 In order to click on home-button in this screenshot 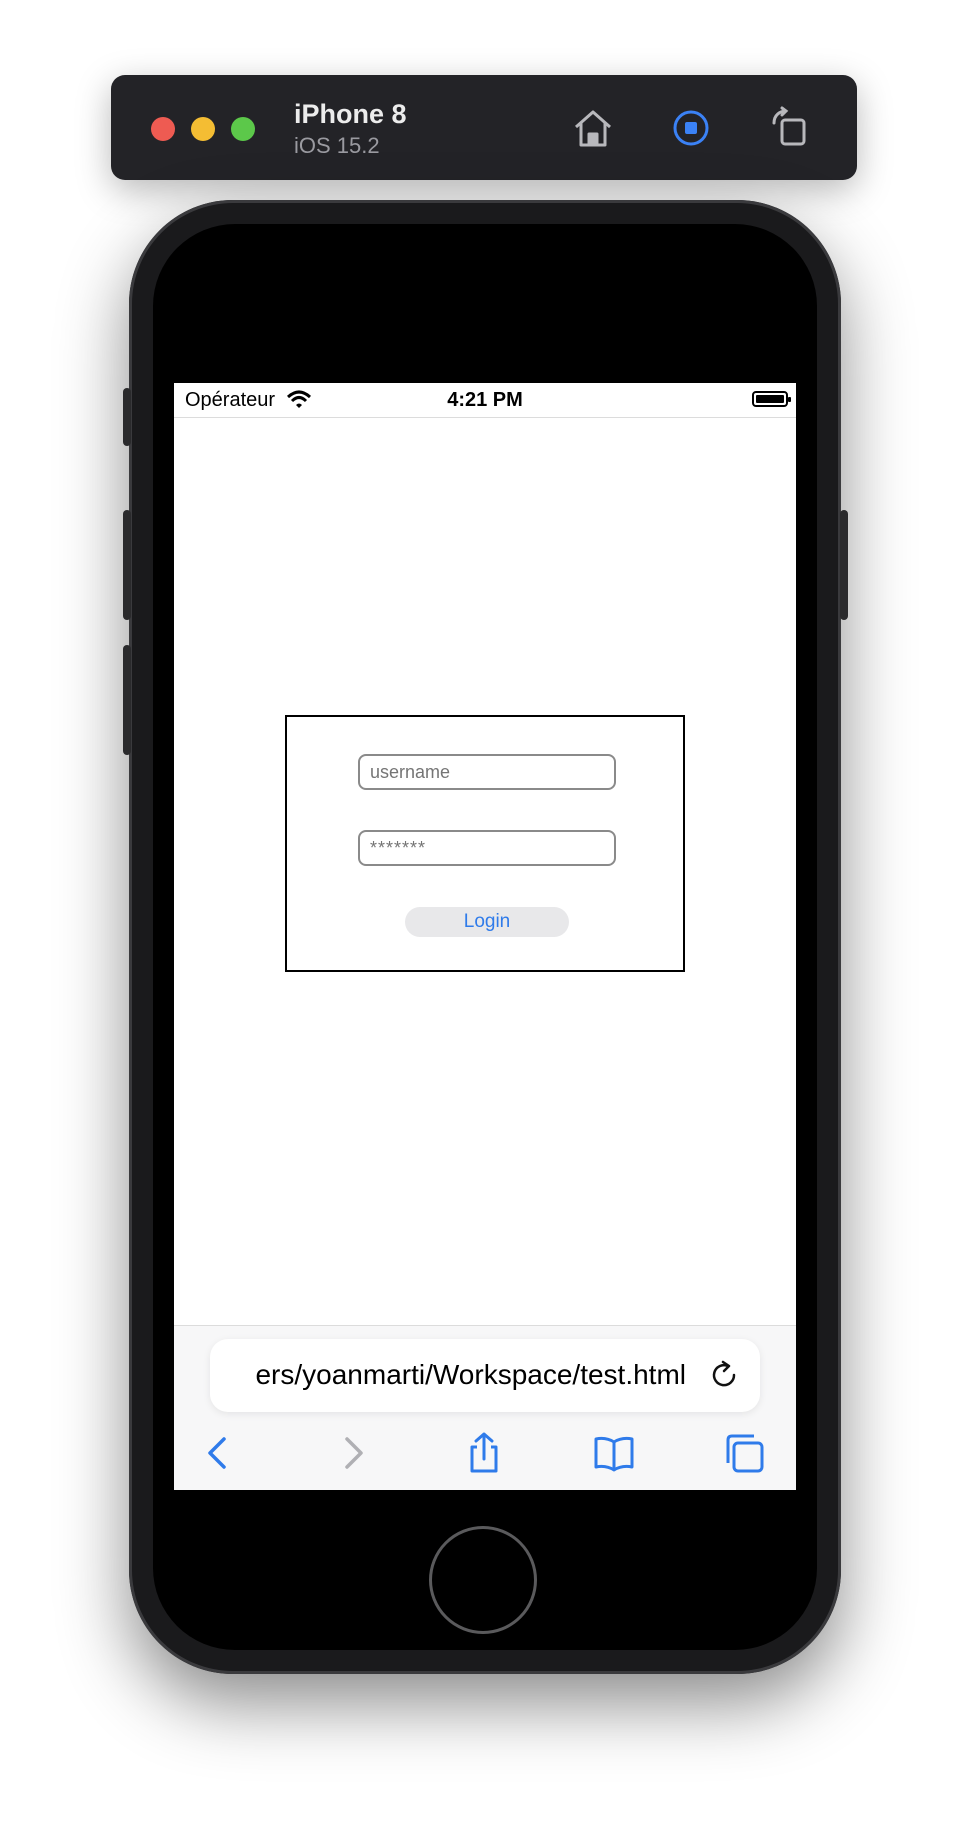, I will do `click(483, 1580)`.